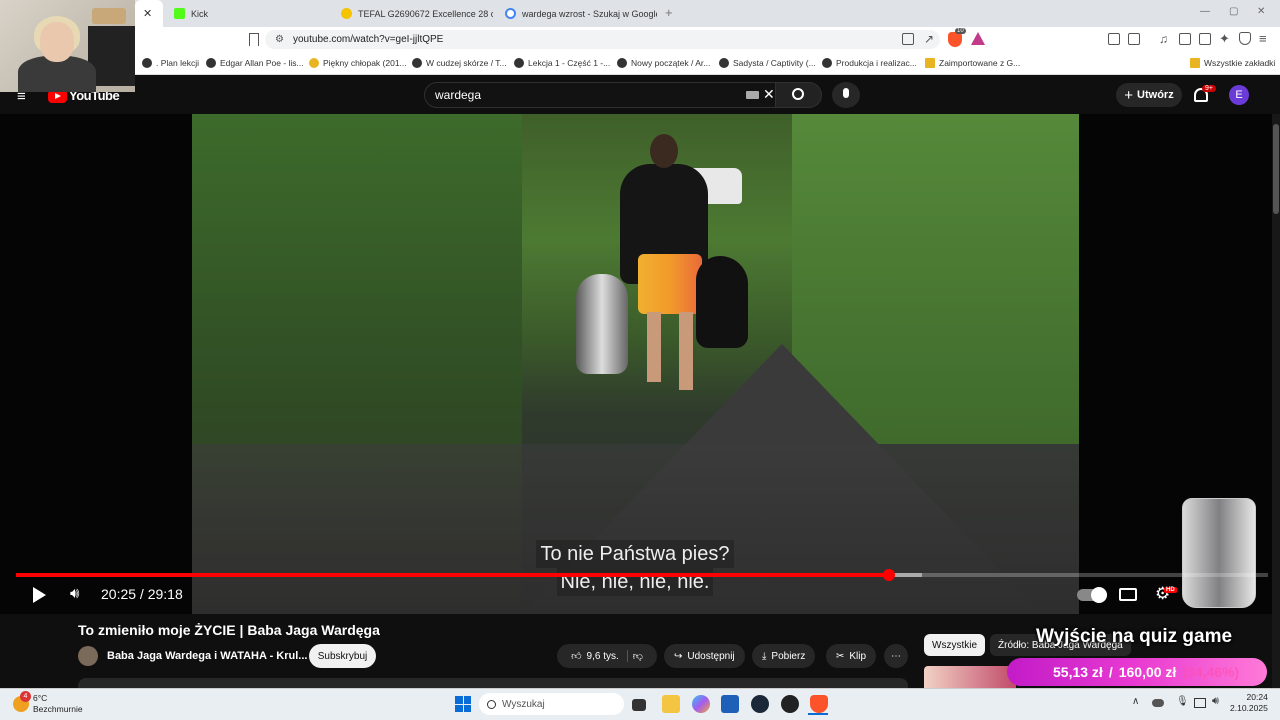 The height and width of the screenshot is (720, 1280). What do you see at coordinates (1114, 39) in the screenshot?
I see `extensions-icon` at bounding box center [1114, 39].